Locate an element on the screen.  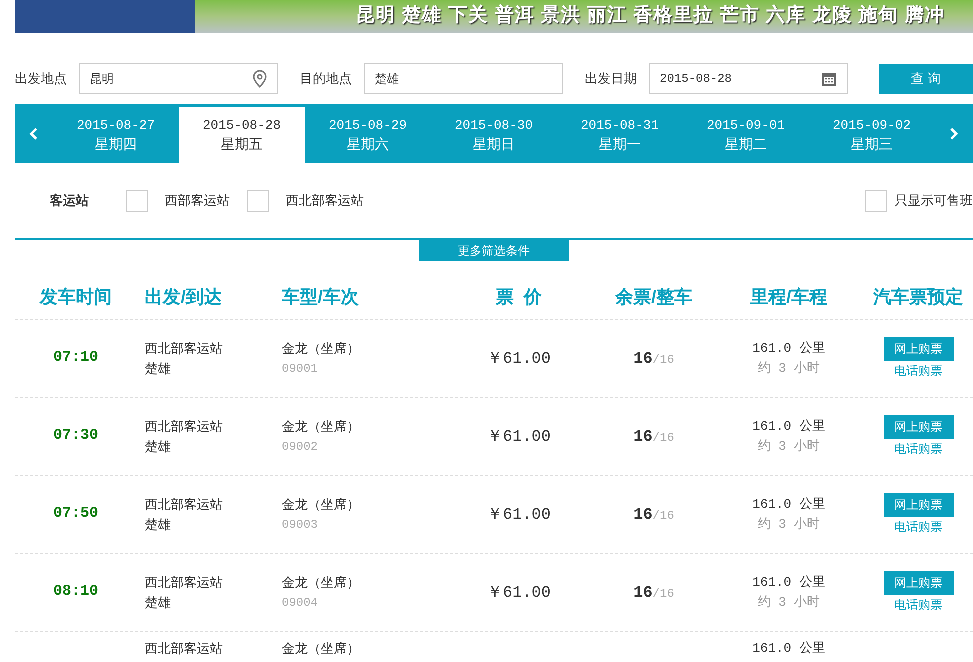
date-tab: 2015-08-27 星期四 is located at coordinates (116, 135).